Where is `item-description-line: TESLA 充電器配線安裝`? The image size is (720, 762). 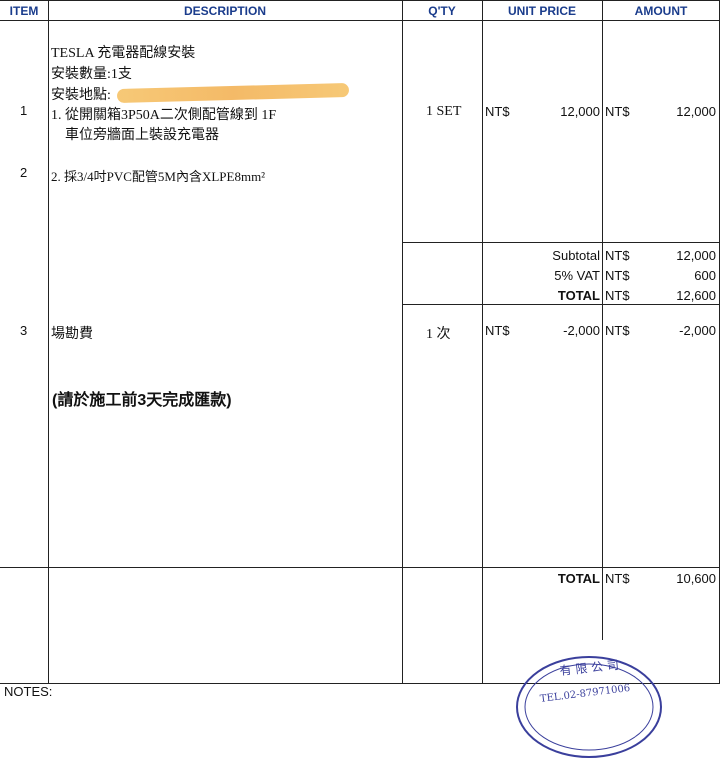
item-description-line: TESLA 充電器配線安裝 is located at coordinates (123, 53).